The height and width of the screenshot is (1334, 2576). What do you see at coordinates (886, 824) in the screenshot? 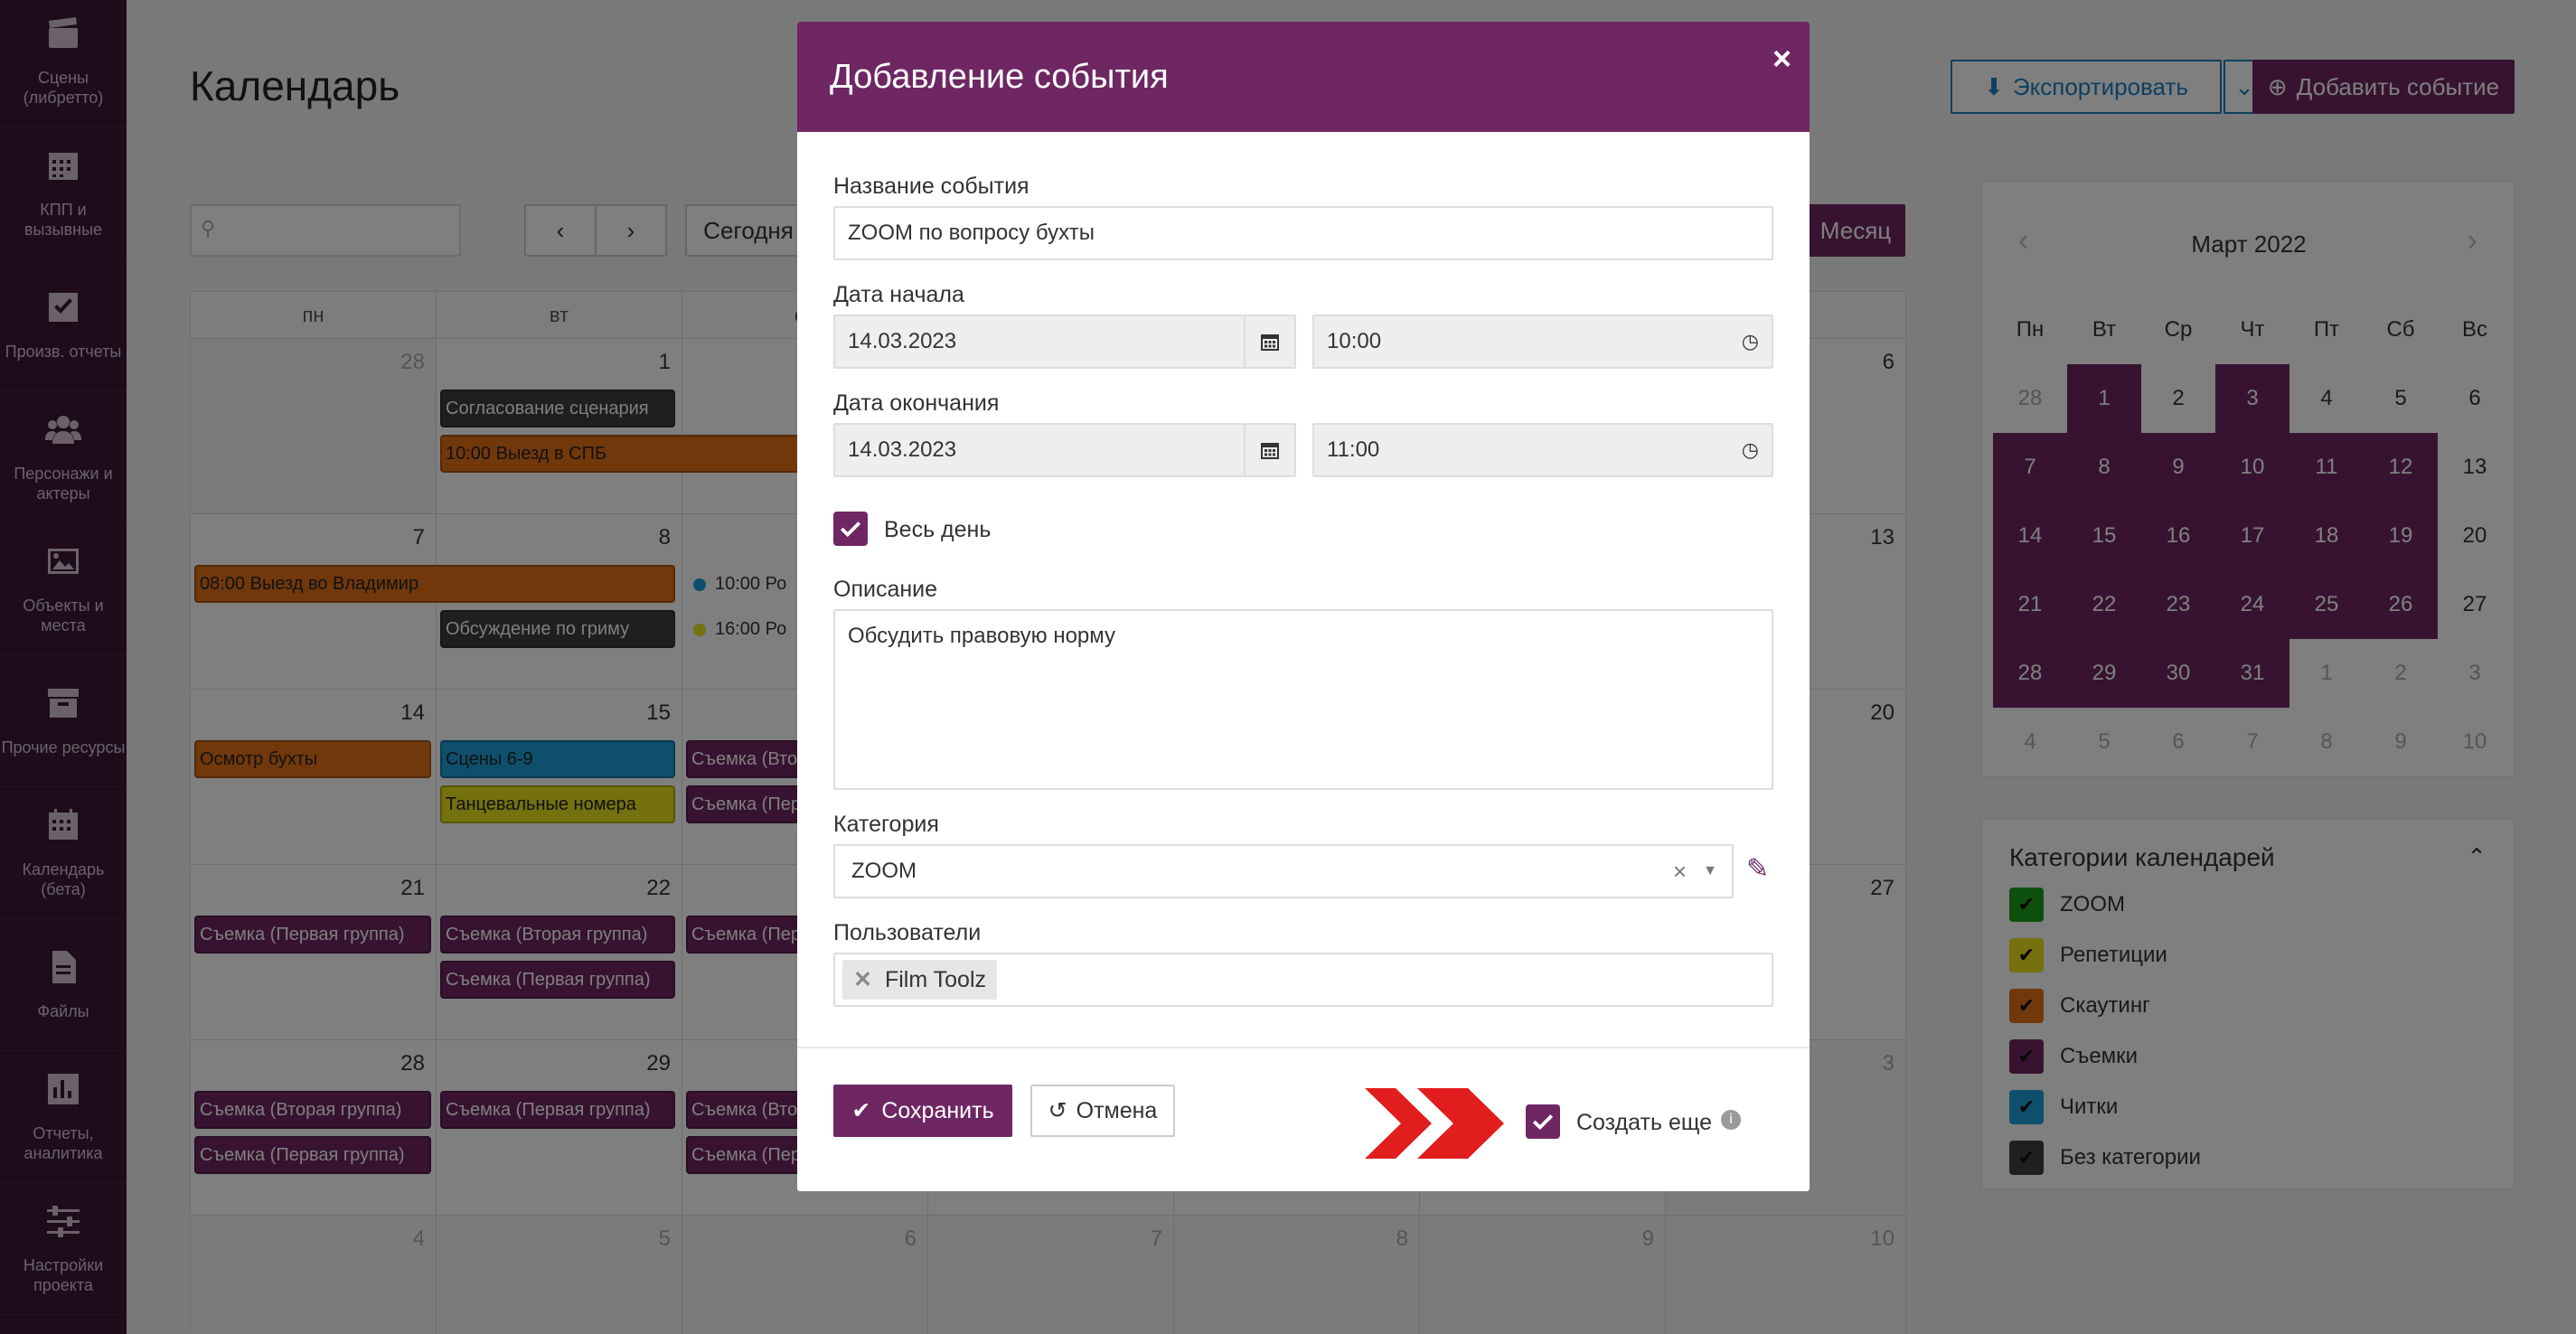
I see `category-label: Категория` at bounding box center [886, 824].